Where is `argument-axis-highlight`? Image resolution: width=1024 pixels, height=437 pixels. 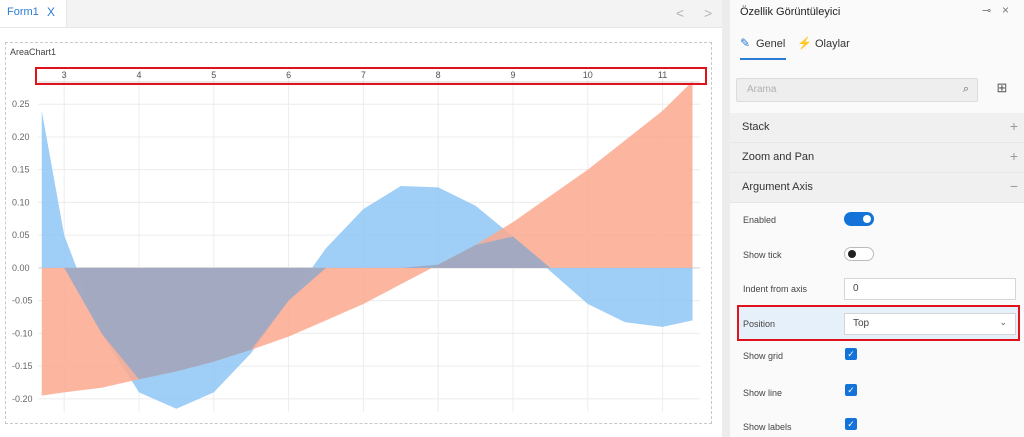 argument-axis-highlight is located at coordinates (371, 76).